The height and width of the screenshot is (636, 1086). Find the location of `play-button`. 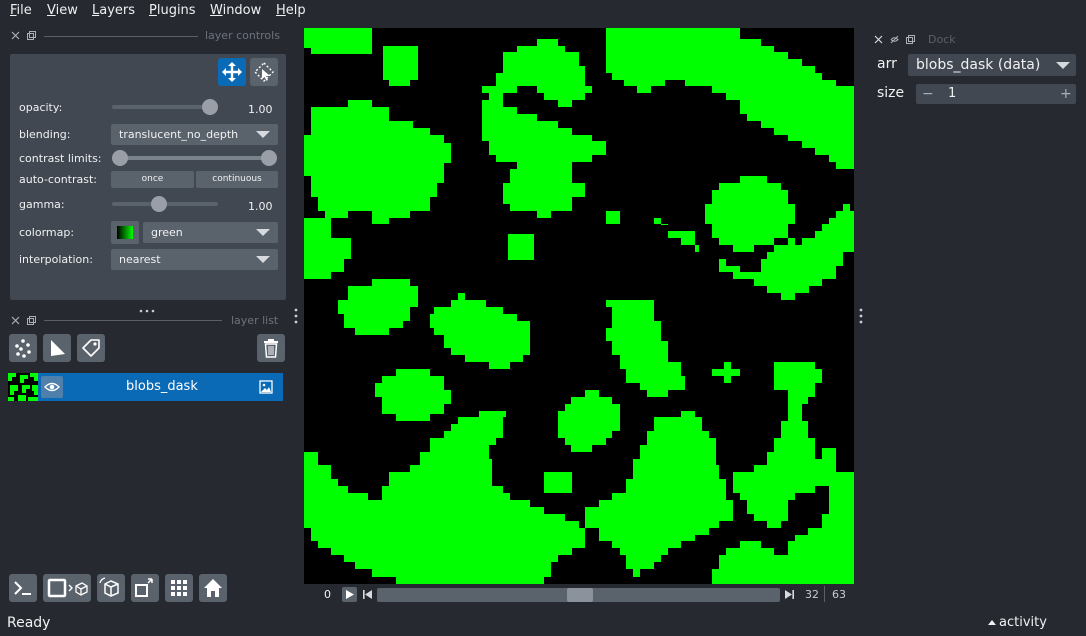

play-button is located at coordinates (349, 594).